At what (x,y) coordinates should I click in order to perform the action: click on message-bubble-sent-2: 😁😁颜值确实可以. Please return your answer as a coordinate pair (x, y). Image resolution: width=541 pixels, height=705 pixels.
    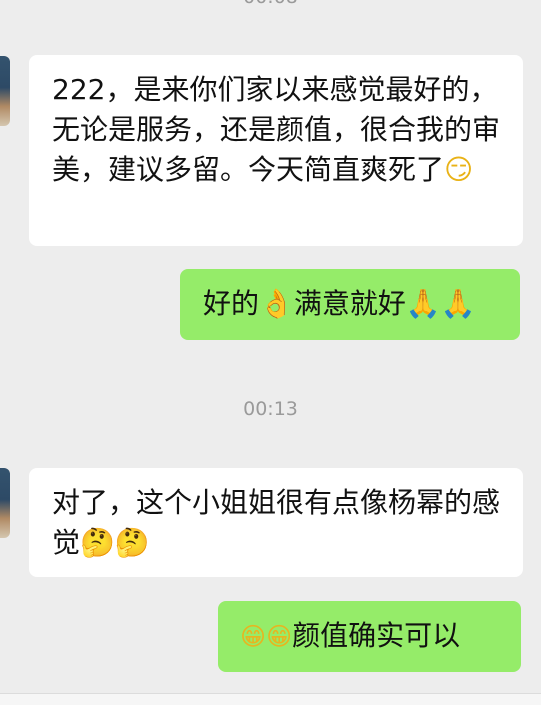
    Looking at the image, I should click on (369, 636).